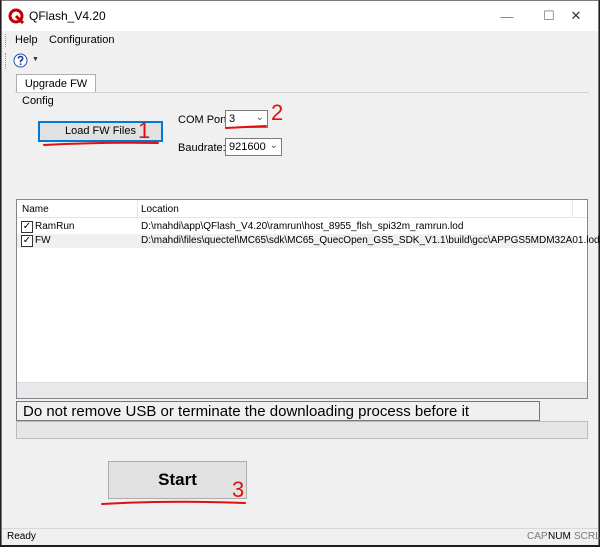  Describe the element at coordinates (302, 390) in the screenshot. I see `horizontal-scrollbar` at that location.